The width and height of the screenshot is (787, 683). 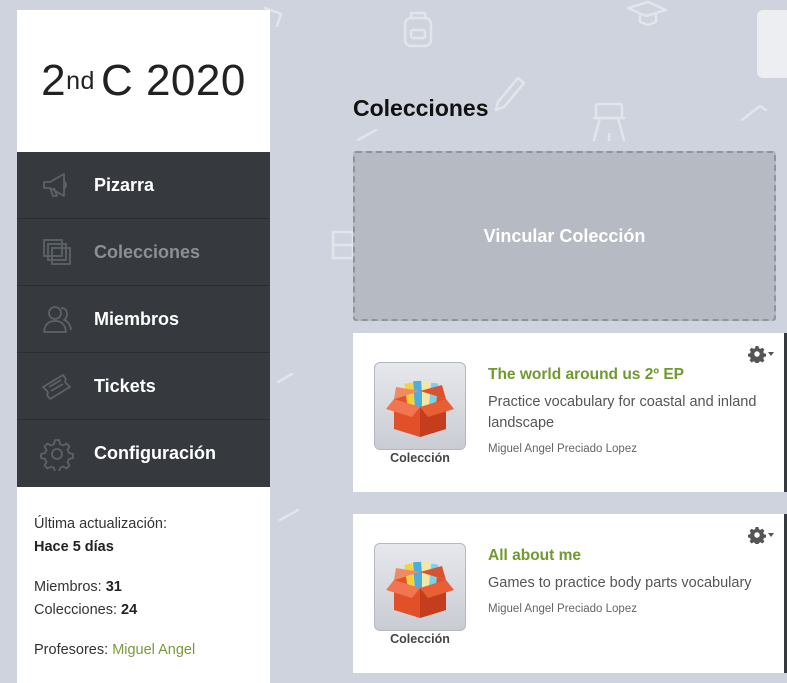 What do you see at coordinates (125, 385) in the screenshot?
I see `nav-label-tickets: Tickets` at bounding box center [125, 385].